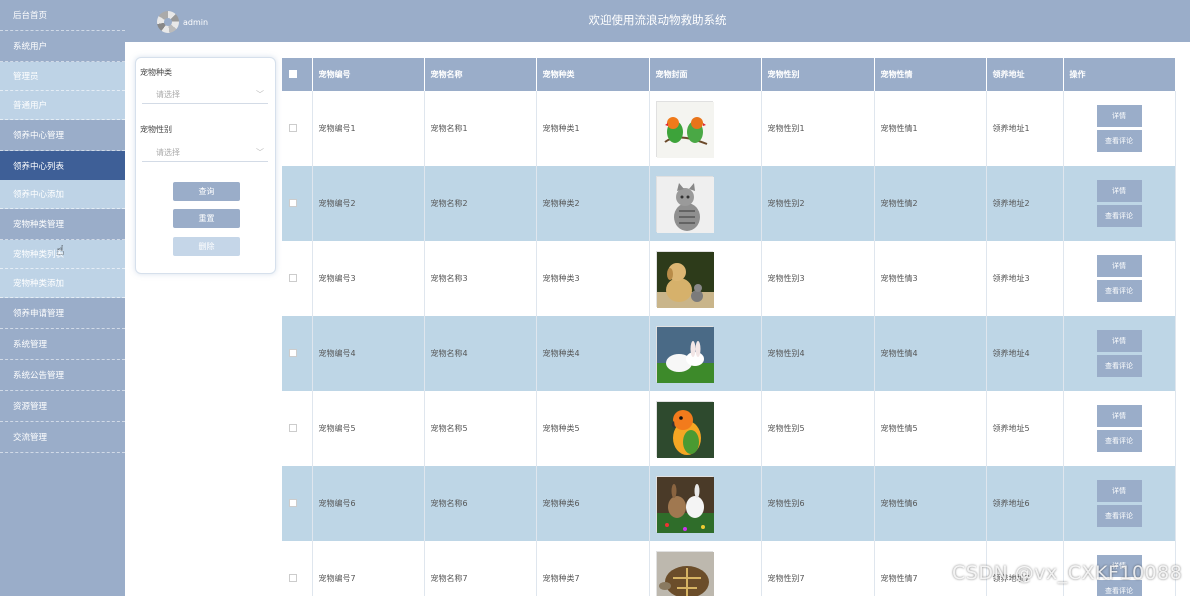 This screenshot has width=1190, height=596. I want to click on sidebar-item: 系统管理, so click(62, 344).